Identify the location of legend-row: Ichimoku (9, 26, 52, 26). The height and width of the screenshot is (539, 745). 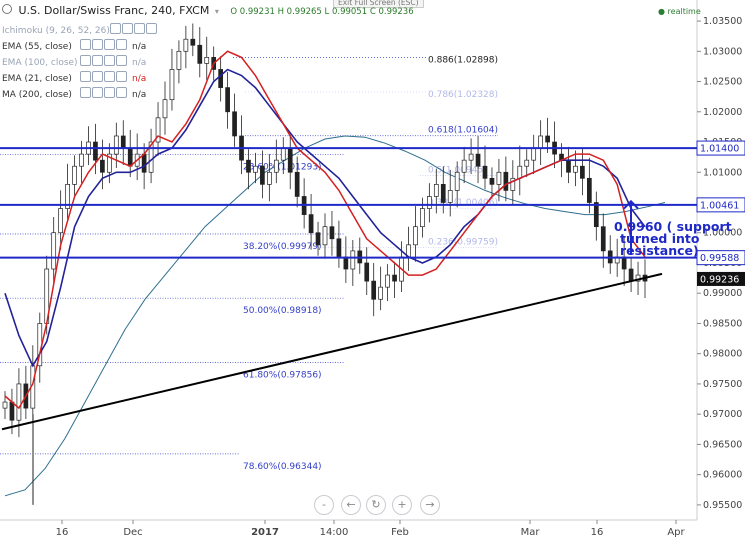
(82, 30).